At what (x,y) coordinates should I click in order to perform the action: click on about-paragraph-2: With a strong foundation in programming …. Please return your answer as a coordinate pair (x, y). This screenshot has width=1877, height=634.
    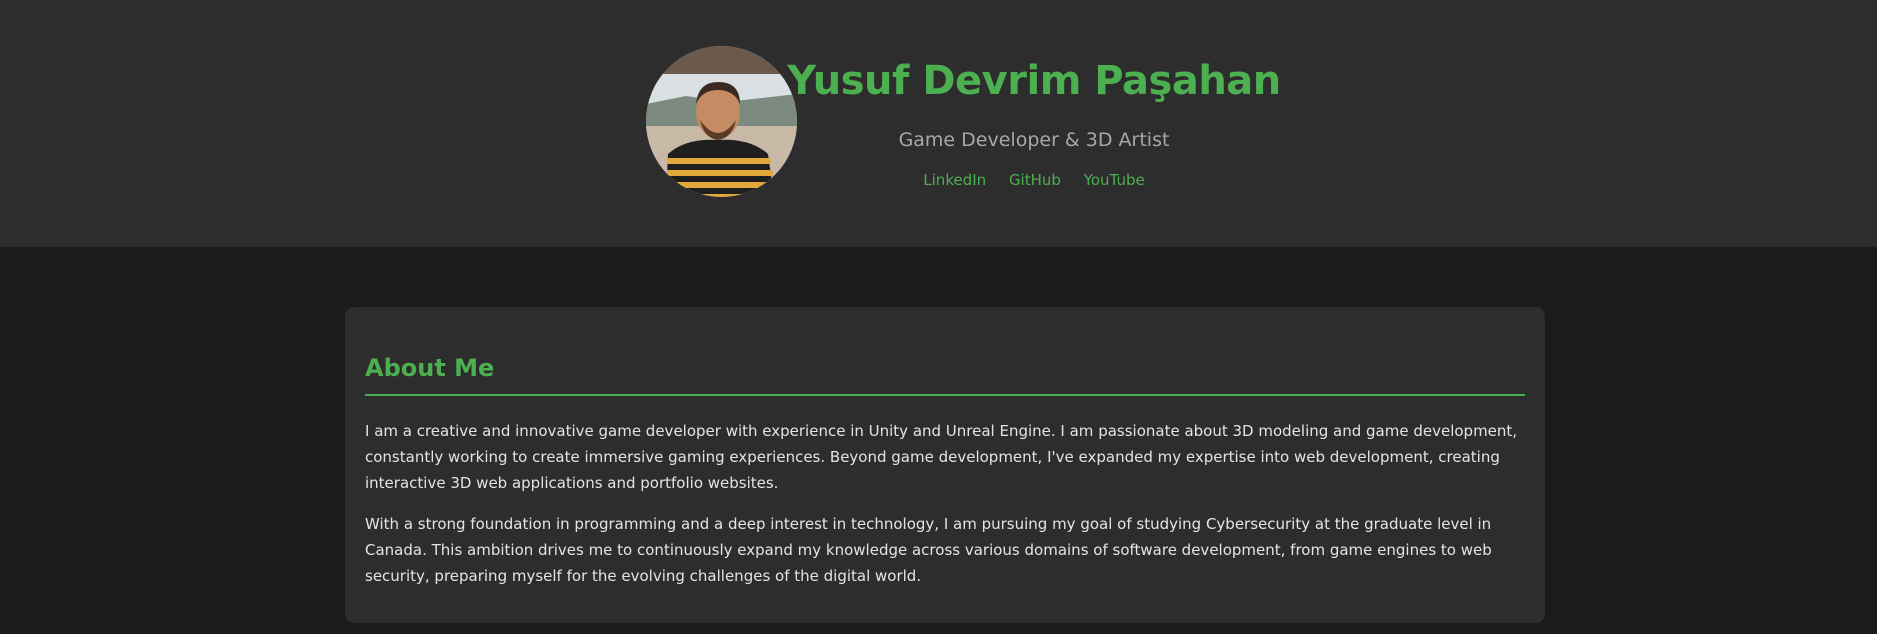
    Looking at the image, I should click on (928, 550).